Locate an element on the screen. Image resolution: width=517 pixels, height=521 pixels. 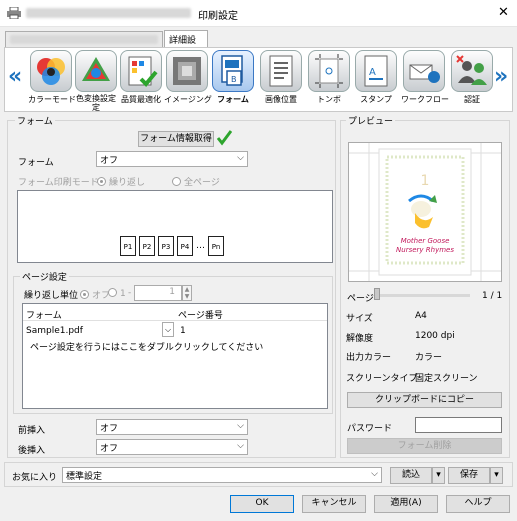
repeat-off-radio: オフ is located at coordinates (95, 294).